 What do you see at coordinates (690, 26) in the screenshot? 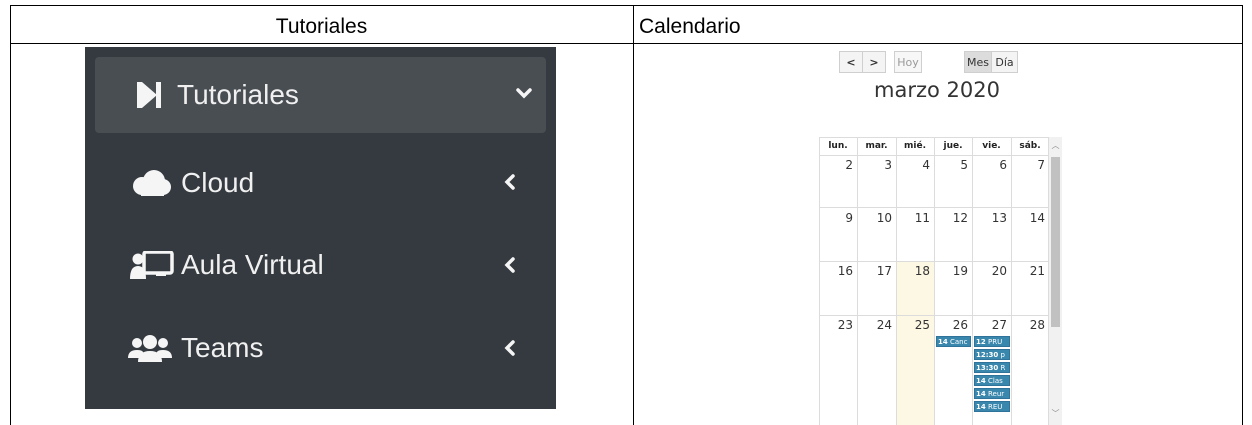
I see `column-header-calendario: Calendario` at bounding box center [690, 26].